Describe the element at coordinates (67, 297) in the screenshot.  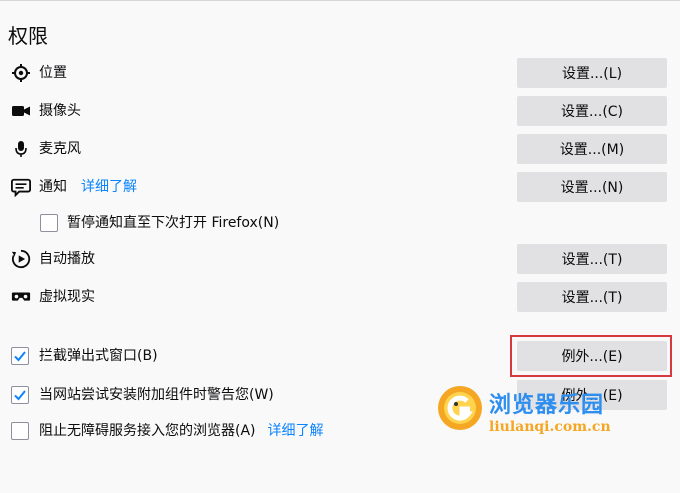
I see `vr-label: 虚拟现实` at that location.